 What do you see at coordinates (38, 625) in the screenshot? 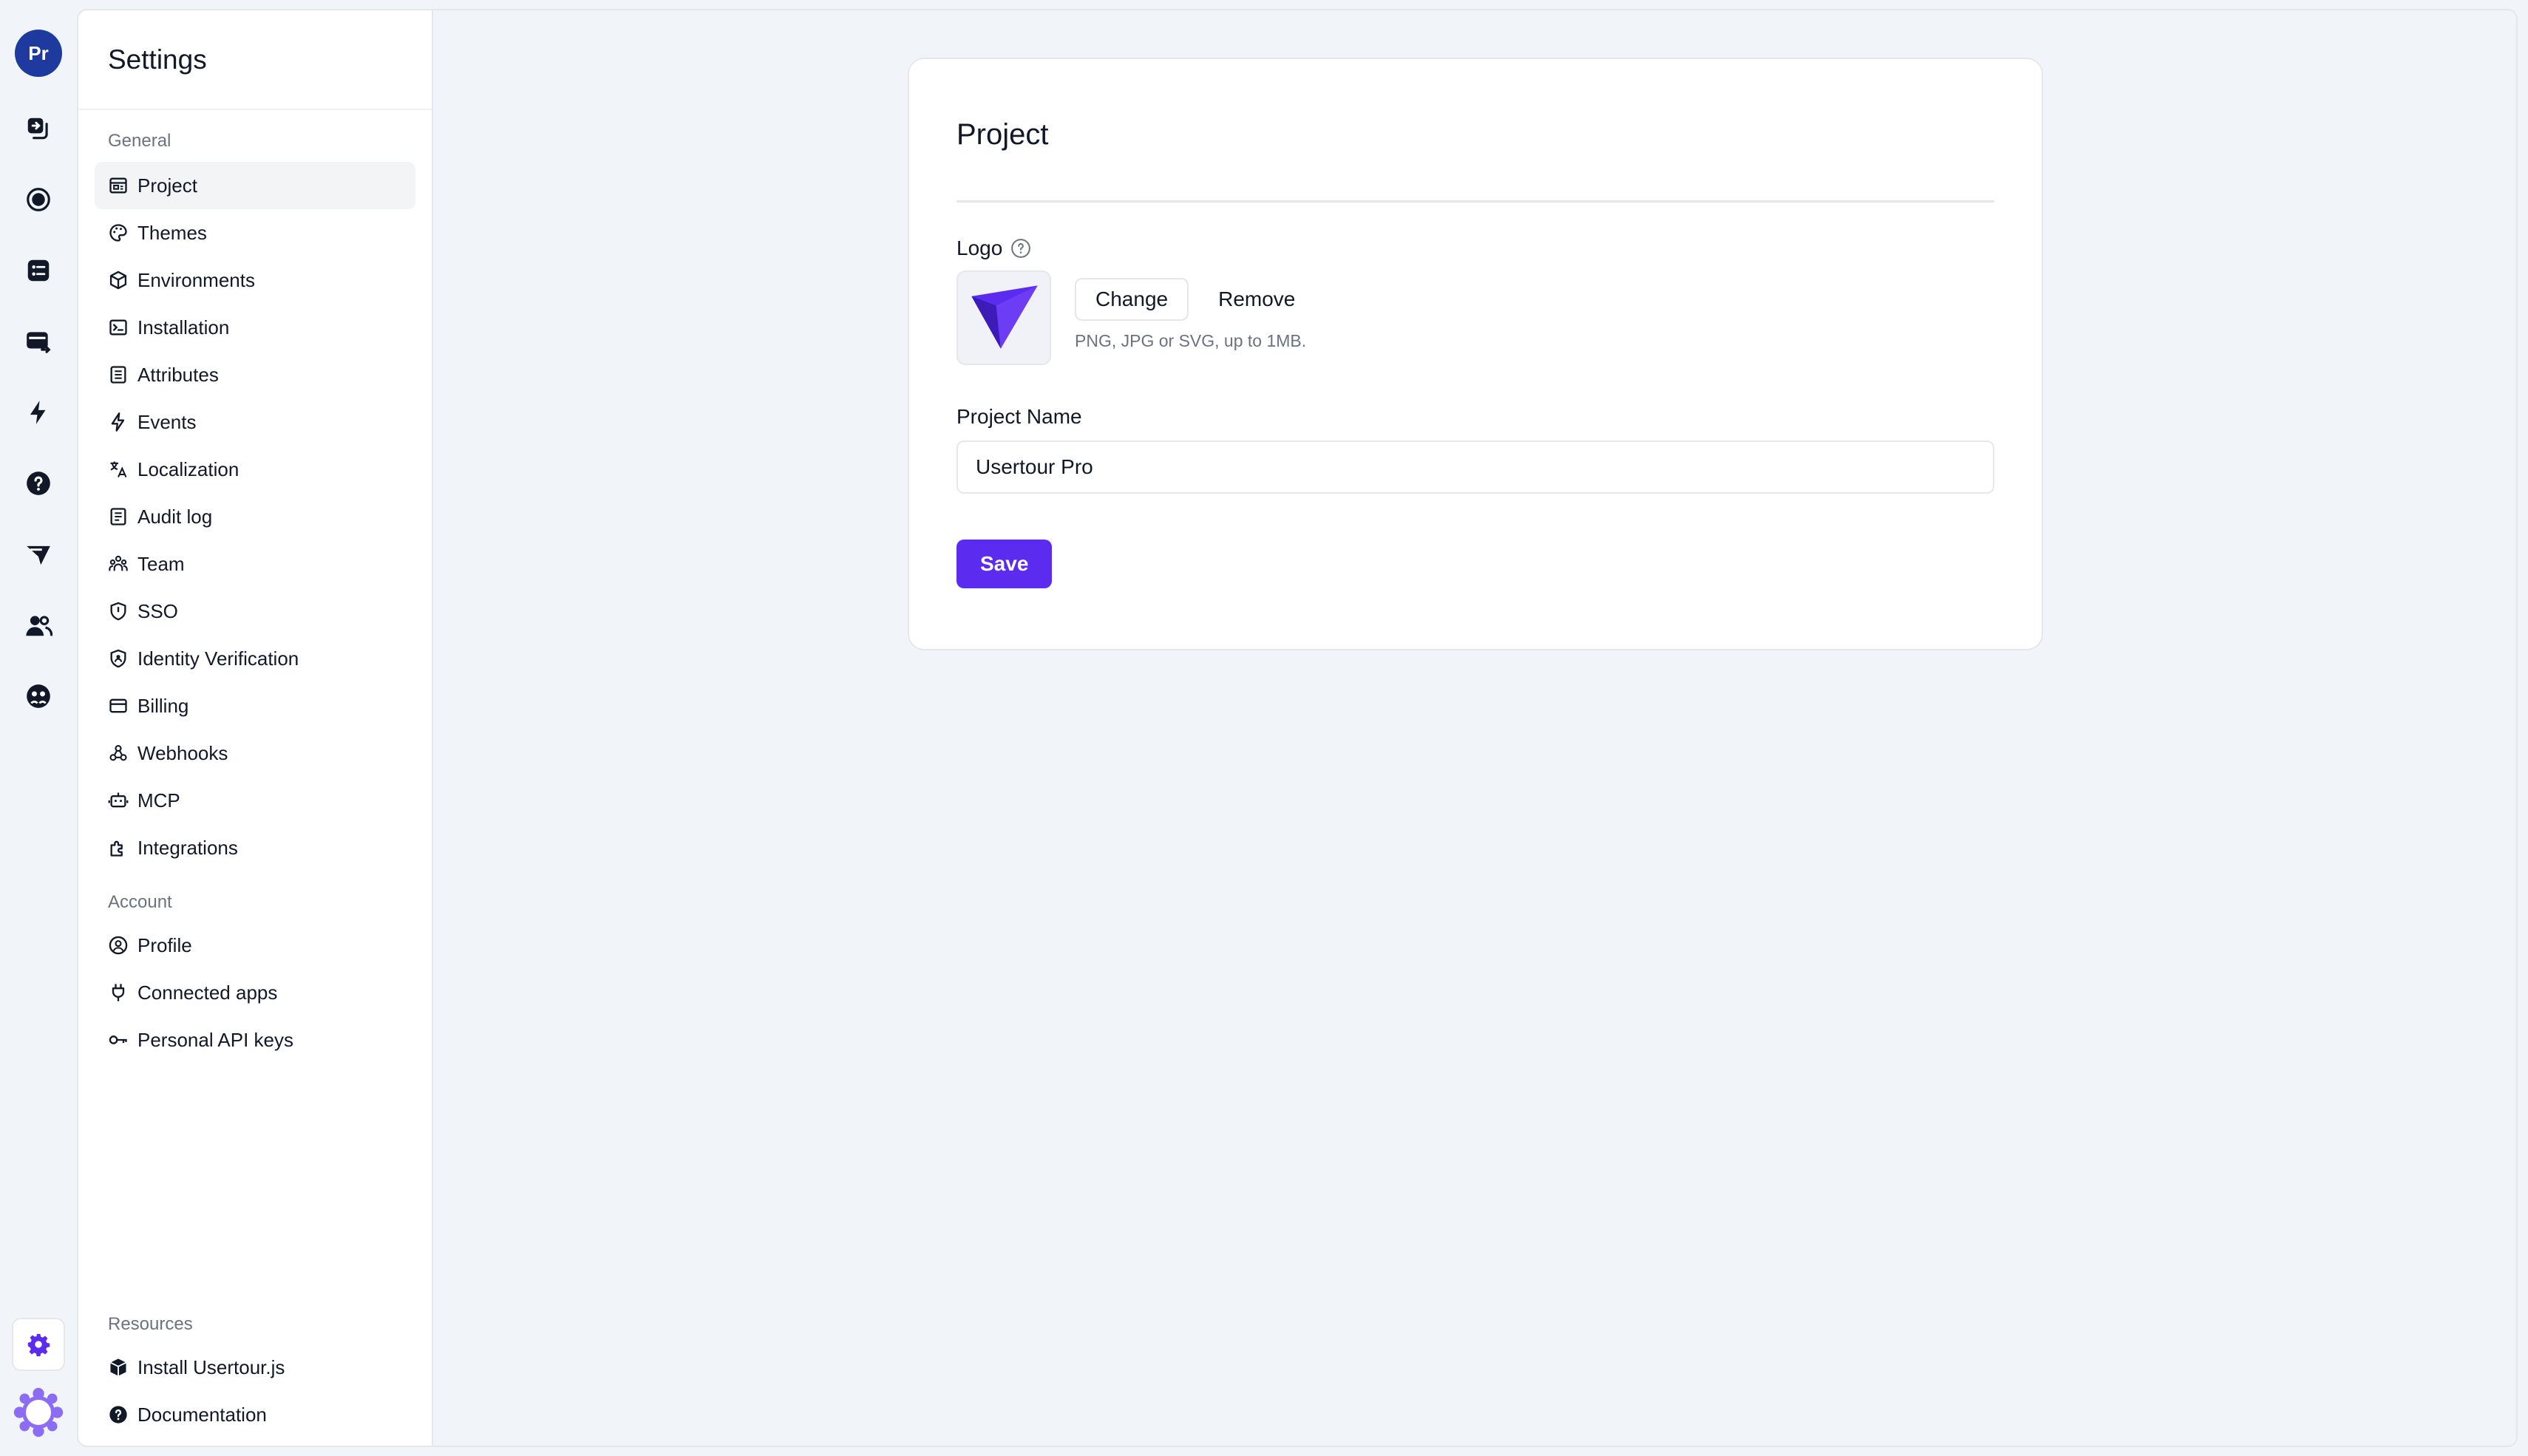
I see `users-icon` at bounding box center [38, 625].